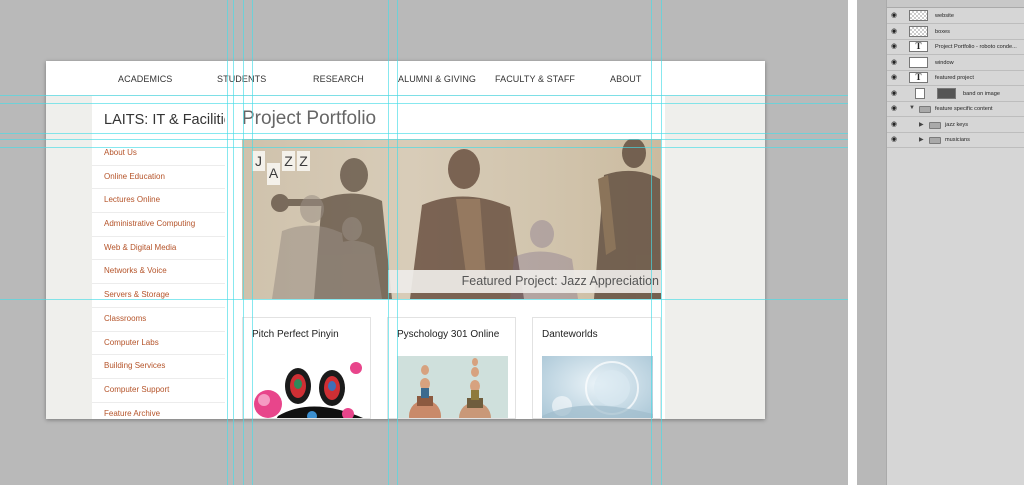 The height and width of the screenshot is (485, 1024). I want to click on danteworlds-image, so click(597, 387).